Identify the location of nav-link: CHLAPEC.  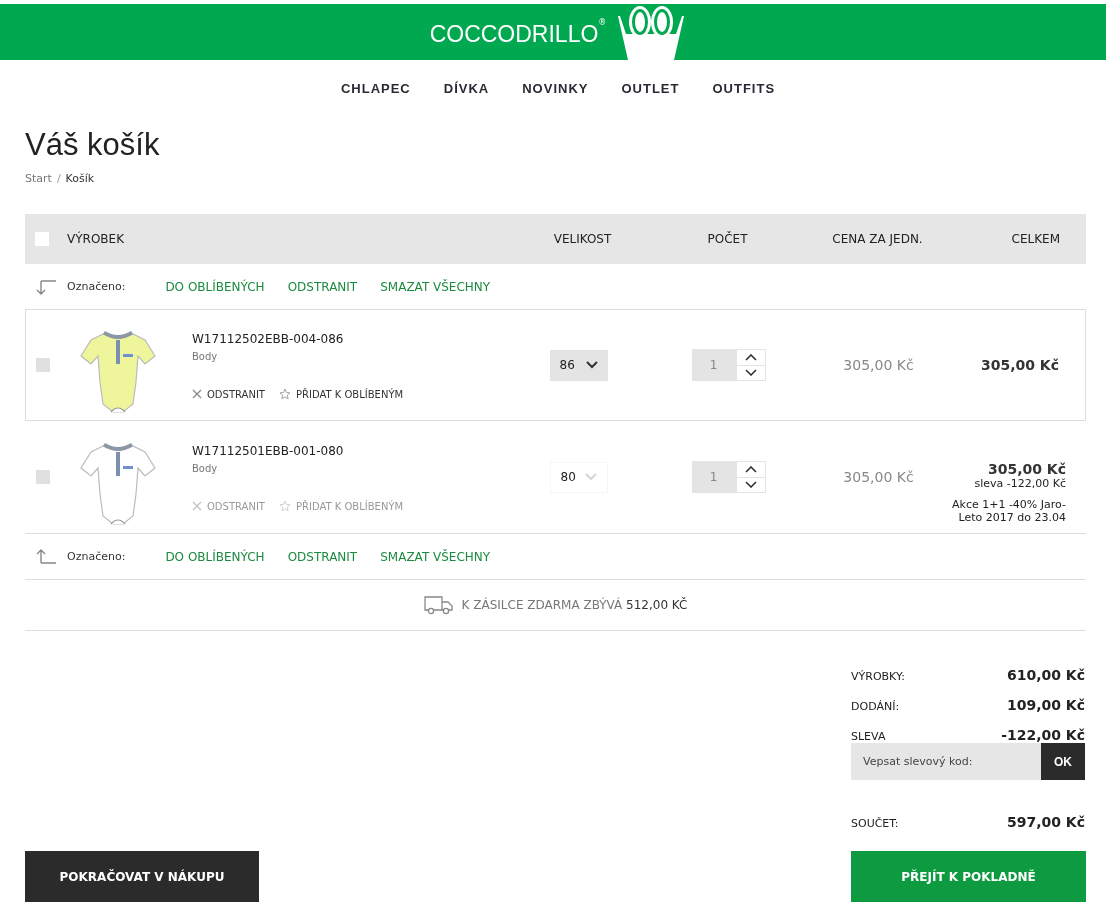
(375, 89).